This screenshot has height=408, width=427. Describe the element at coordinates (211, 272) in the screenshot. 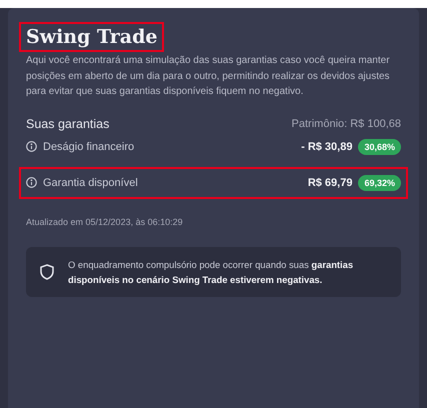

I see `notice-text: O enquadramento compulsório pode ocorrer quando suas garantias disponíveis no cenário Swing Trade estiverem negativas.` at that location.